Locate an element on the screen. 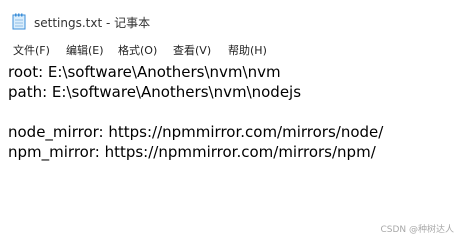 This screenshot has width=458, height=241. window-title: settings.txt - 记事本 is located at coordinates (92, 23).